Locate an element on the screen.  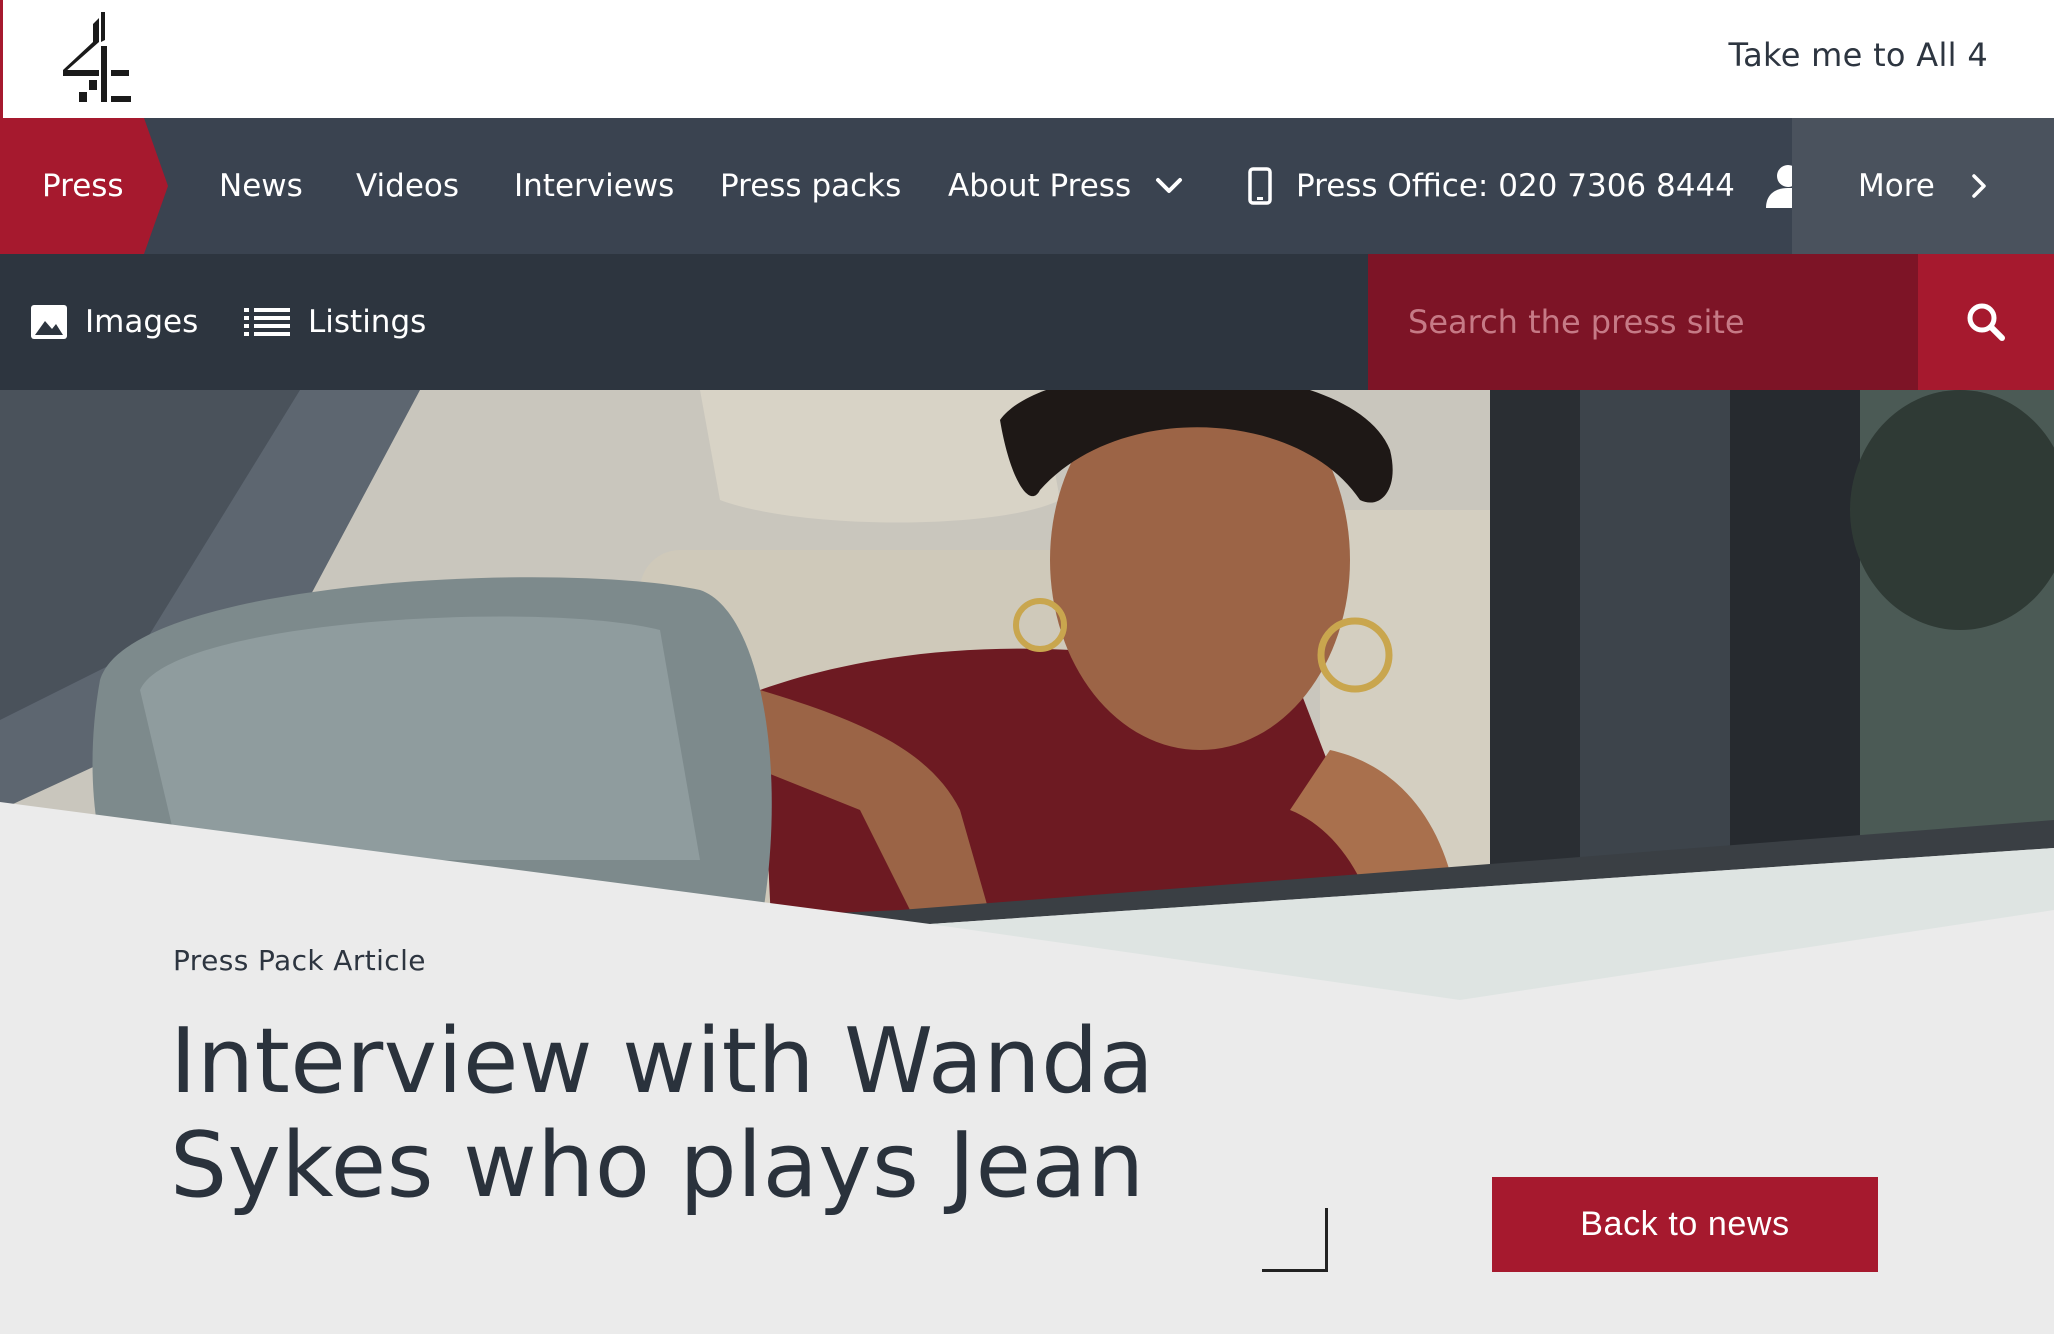
nav-news: News is located at coordinates (261, 186).